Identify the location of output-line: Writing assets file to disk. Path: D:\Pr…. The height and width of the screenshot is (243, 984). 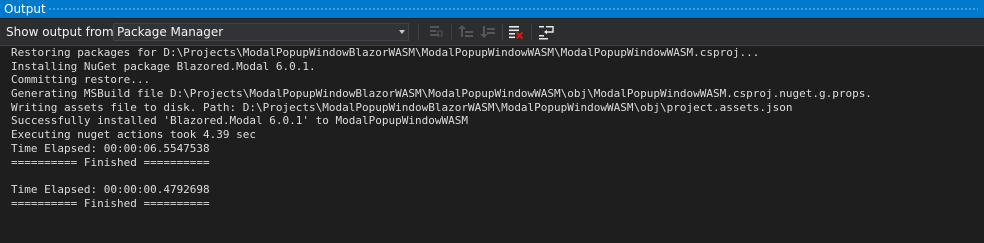
(402, 107).